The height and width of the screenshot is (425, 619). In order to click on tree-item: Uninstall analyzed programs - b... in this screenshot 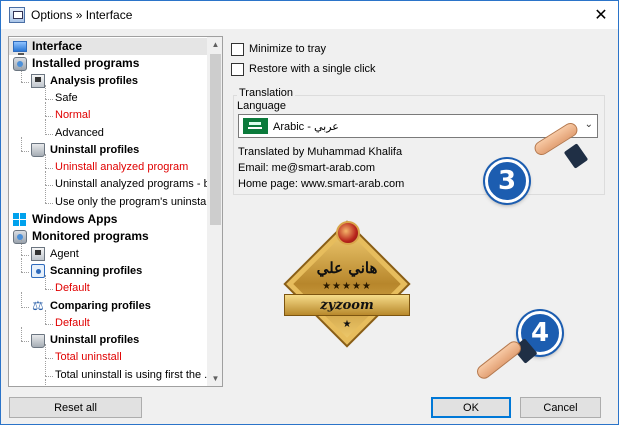, I will do `click(137, 184)`.